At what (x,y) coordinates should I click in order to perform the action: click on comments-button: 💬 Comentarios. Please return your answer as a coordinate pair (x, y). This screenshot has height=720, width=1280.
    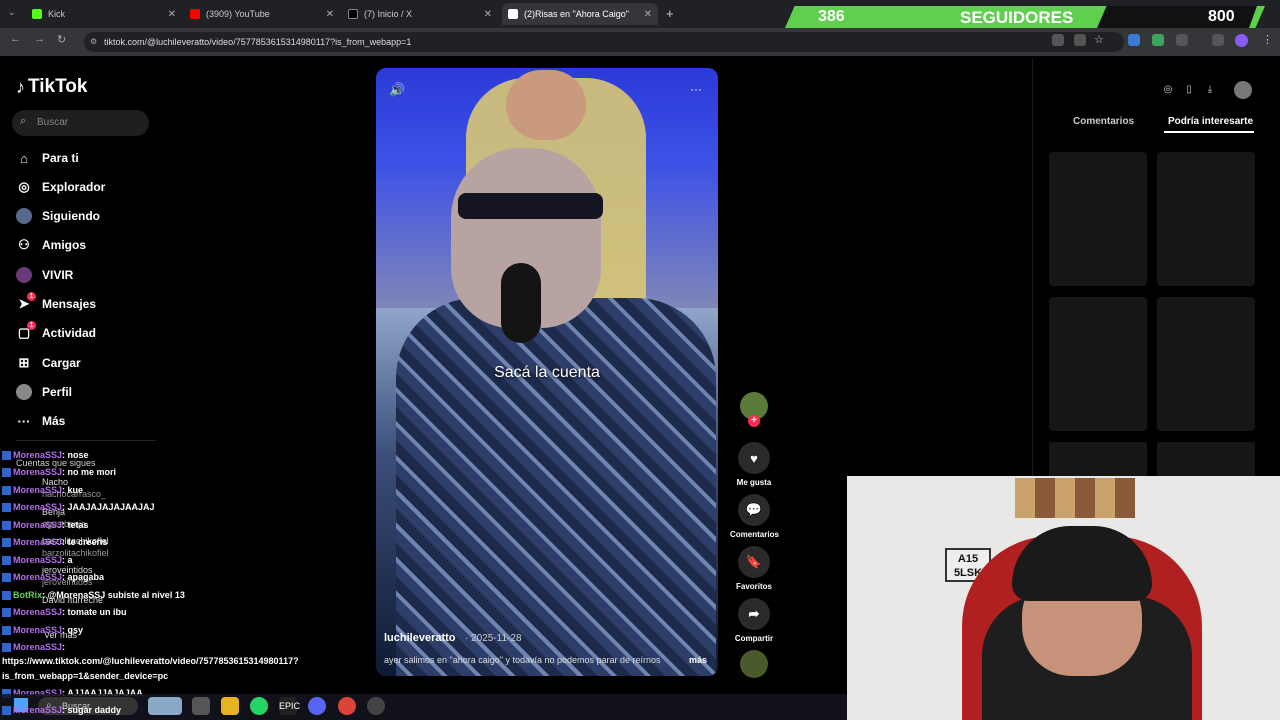
    Looking at the image, I should click on (754, 516).